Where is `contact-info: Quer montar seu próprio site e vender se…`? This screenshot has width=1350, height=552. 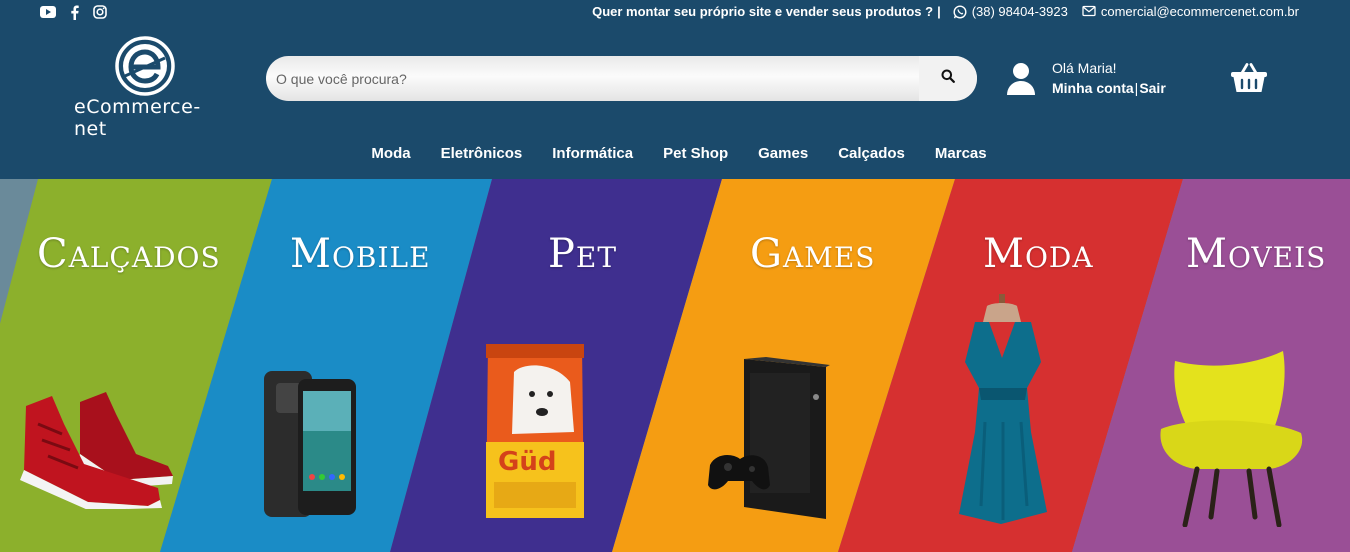
contact-info: Quer montar seu próprio site e vender se… is located at coordinates (945, 11).